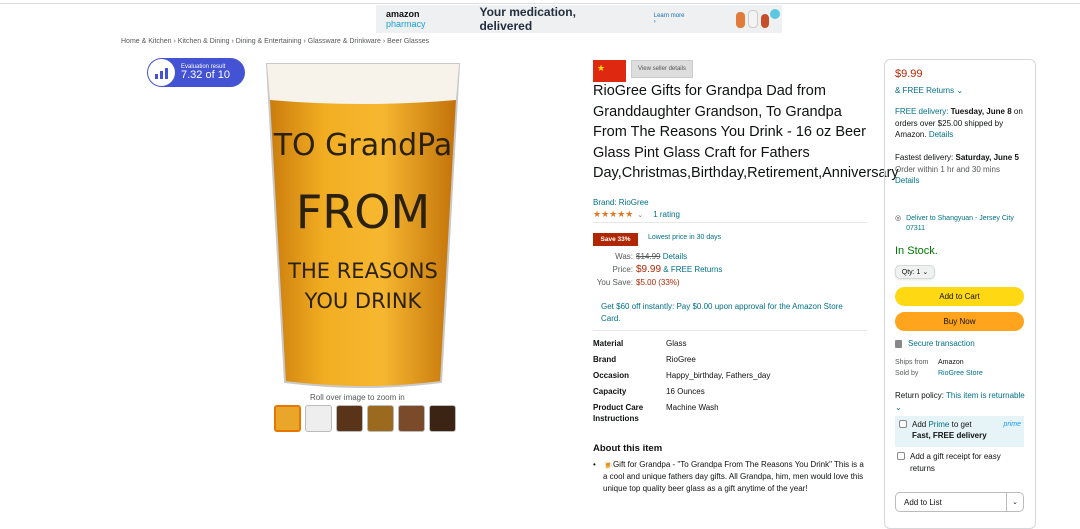  What do you see at coordinates (961, 424) in the screenshot?
I see `prime-to-get: to get` at bounding box center [961, 424].